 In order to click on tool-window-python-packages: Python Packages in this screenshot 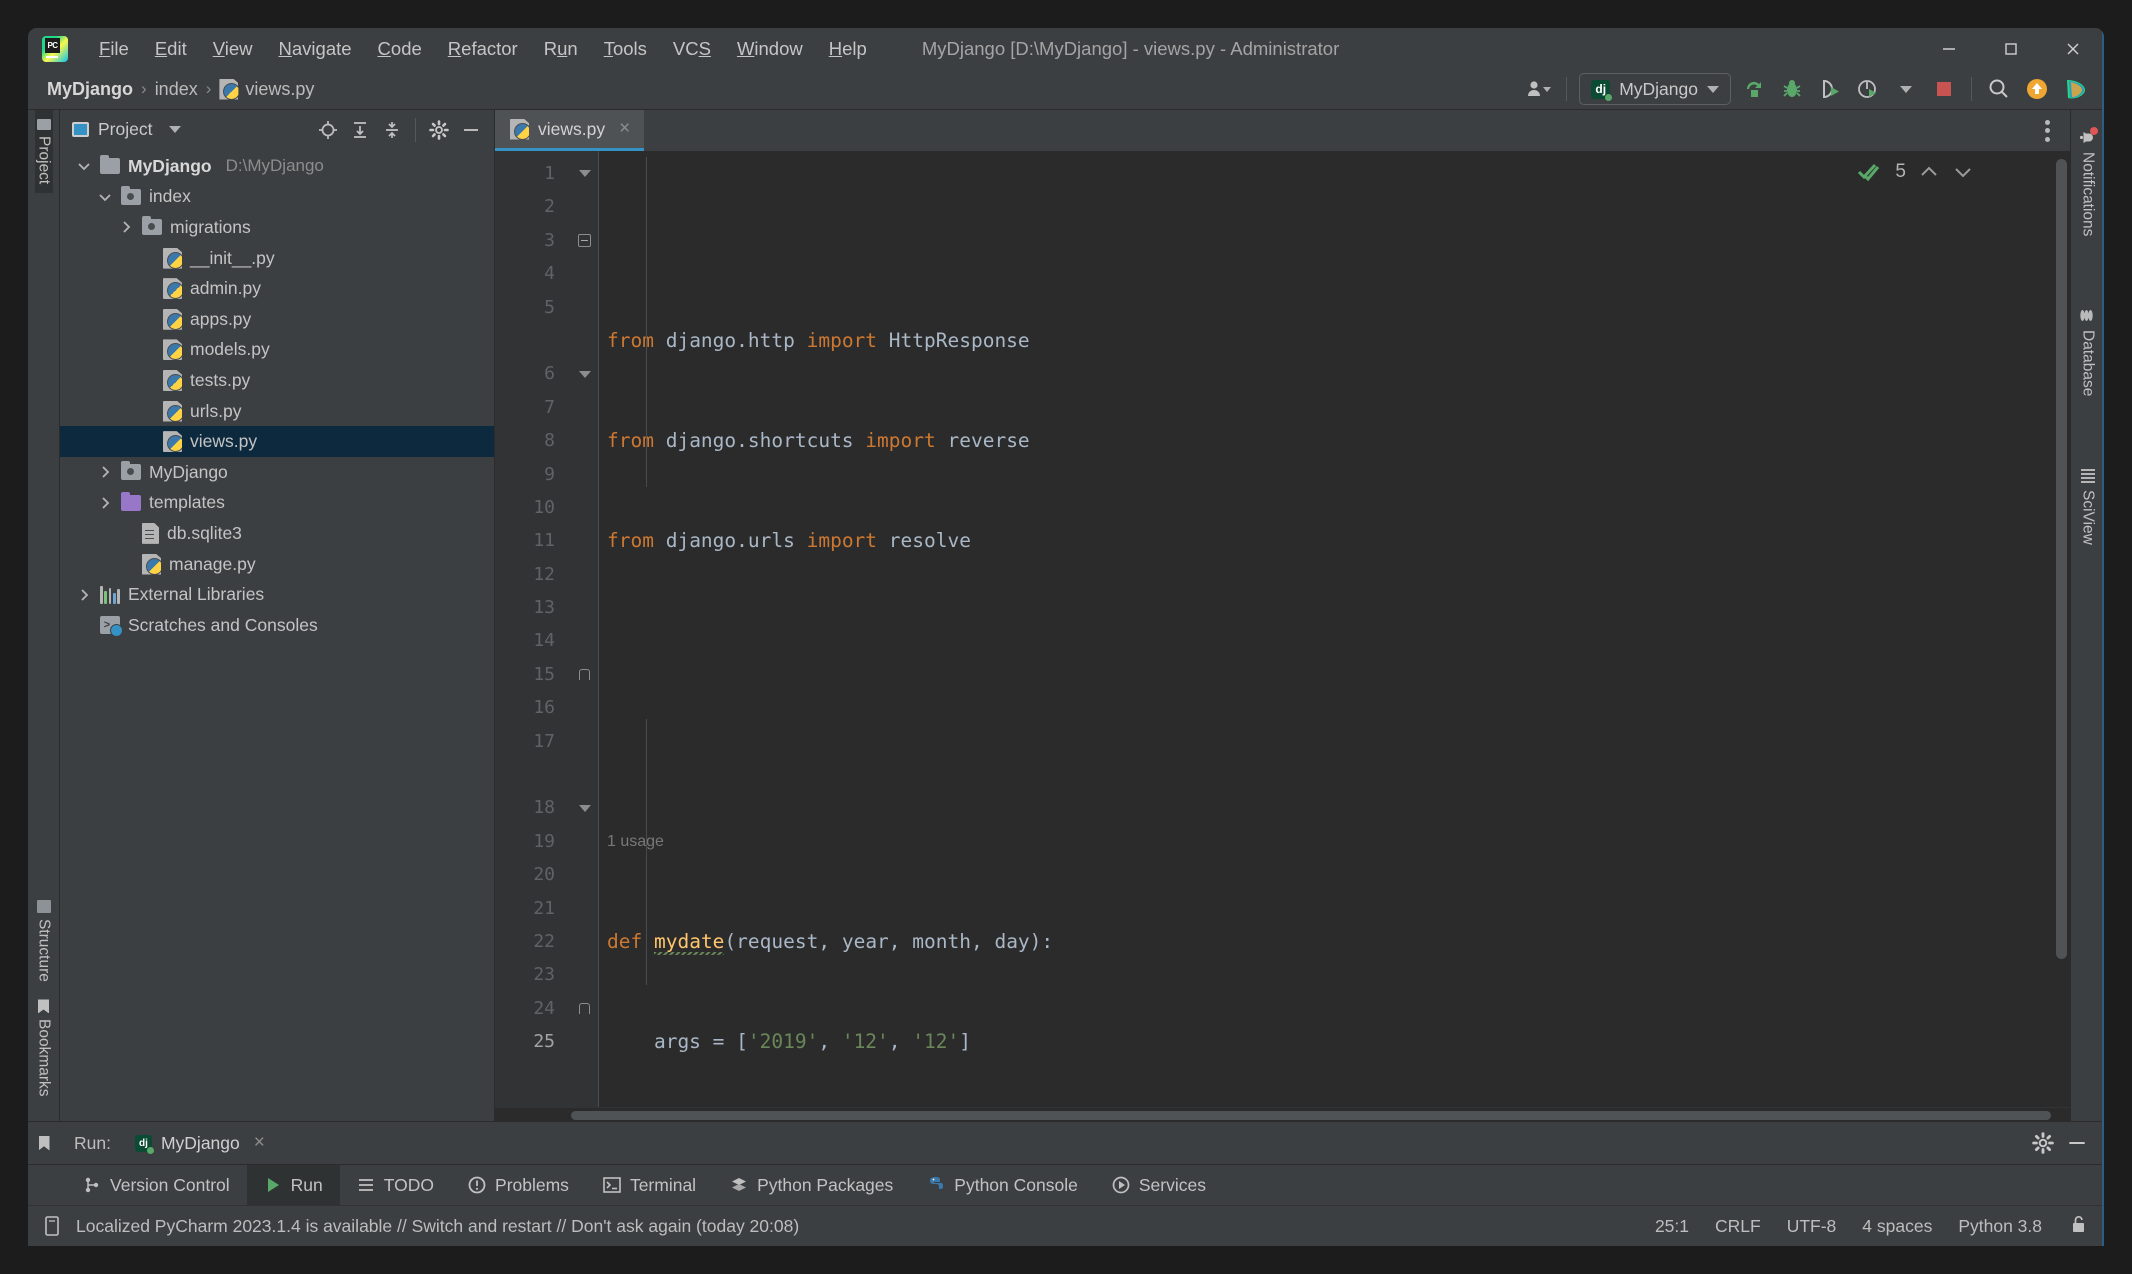, I will do `click(811, 1185)`.